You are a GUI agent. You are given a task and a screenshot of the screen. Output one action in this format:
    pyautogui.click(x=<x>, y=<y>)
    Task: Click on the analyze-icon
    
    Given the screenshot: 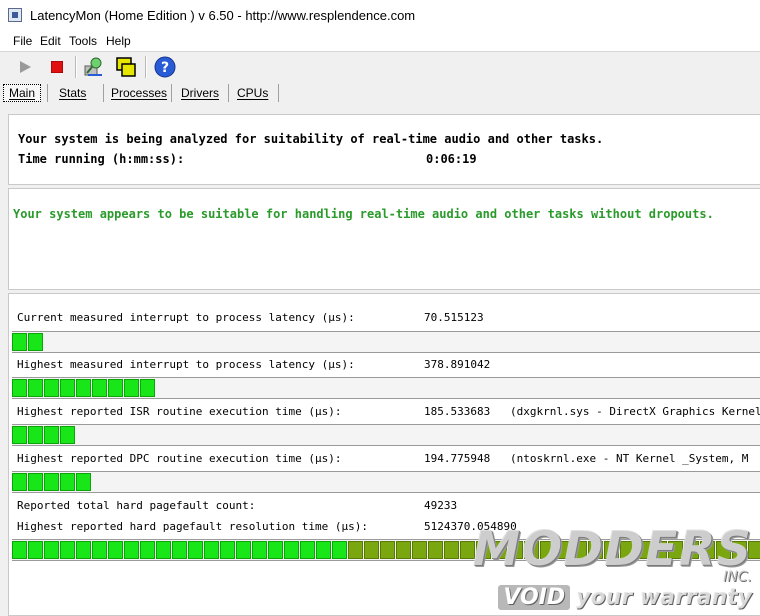 What is the action you would take?
    pyautogui.click(x=93, y=66)
    